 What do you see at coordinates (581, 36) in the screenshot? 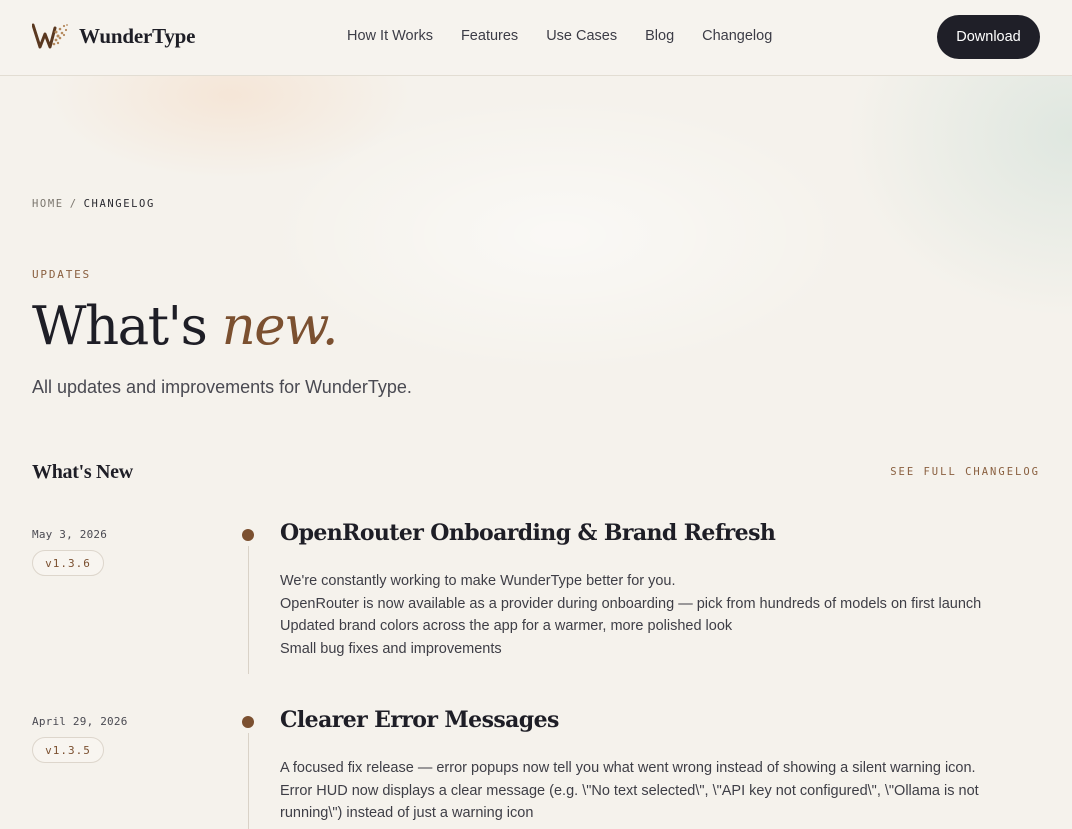
I see `nav-link-use-cases: Use Cases` at bounding box center [581, 36].